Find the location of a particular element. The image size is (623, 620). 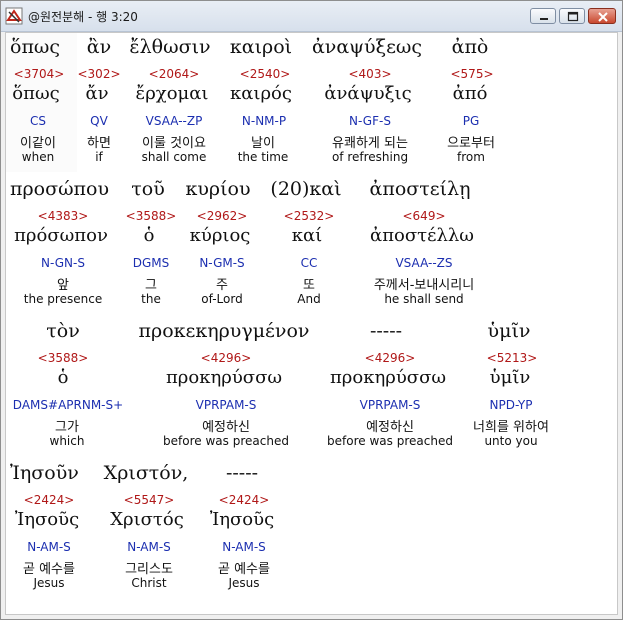

greek-word: ἀποστείλῃ is located at coordinates (420, 189).